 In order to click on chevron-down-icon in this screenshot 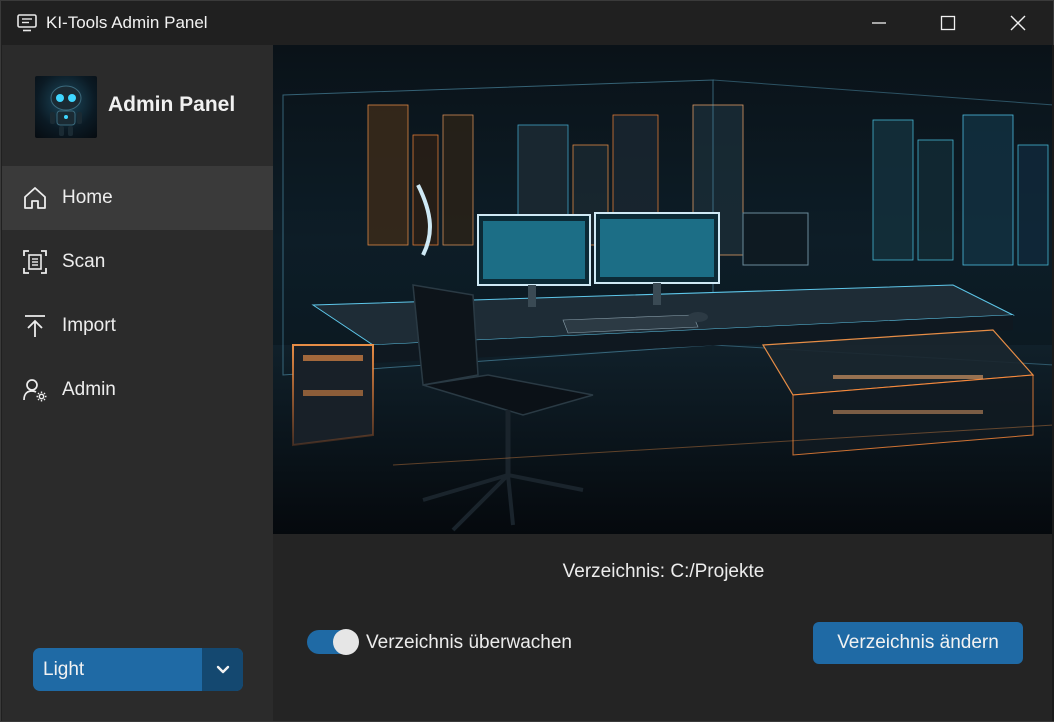, I will do `click(222, 669)`.